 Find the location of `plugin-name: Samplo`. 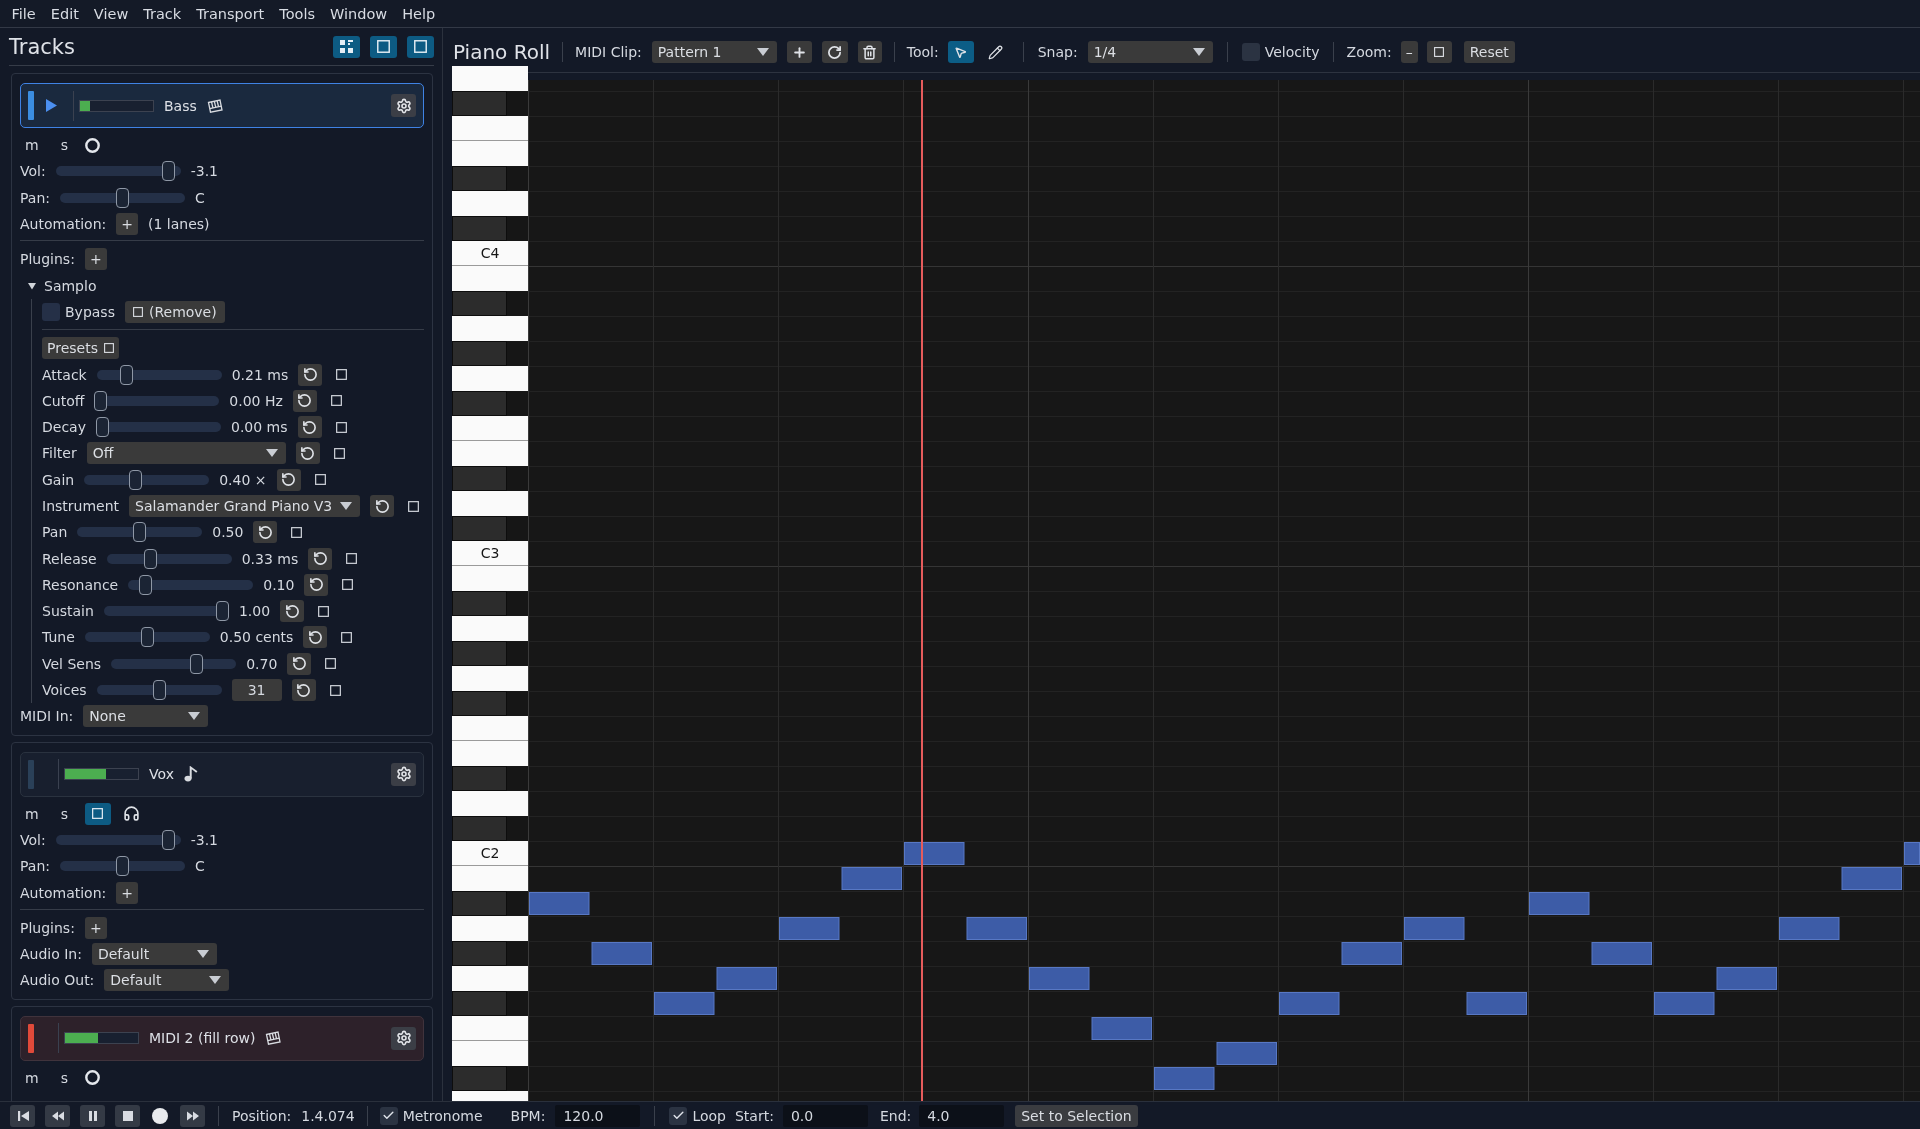

plugin-name: Samplo is located at coordinates (70, 285).